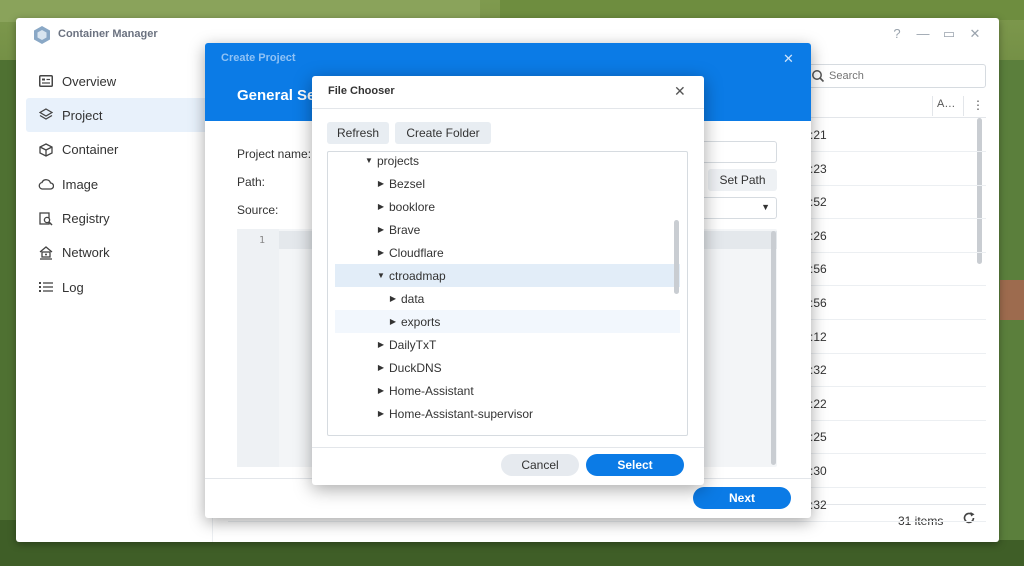 Image resolution: width=1024 pixels, height=566 pixels. Describe the element at coordinates (412, 206) in the screenshot. I see `tree-item-label: booklore` at that location.